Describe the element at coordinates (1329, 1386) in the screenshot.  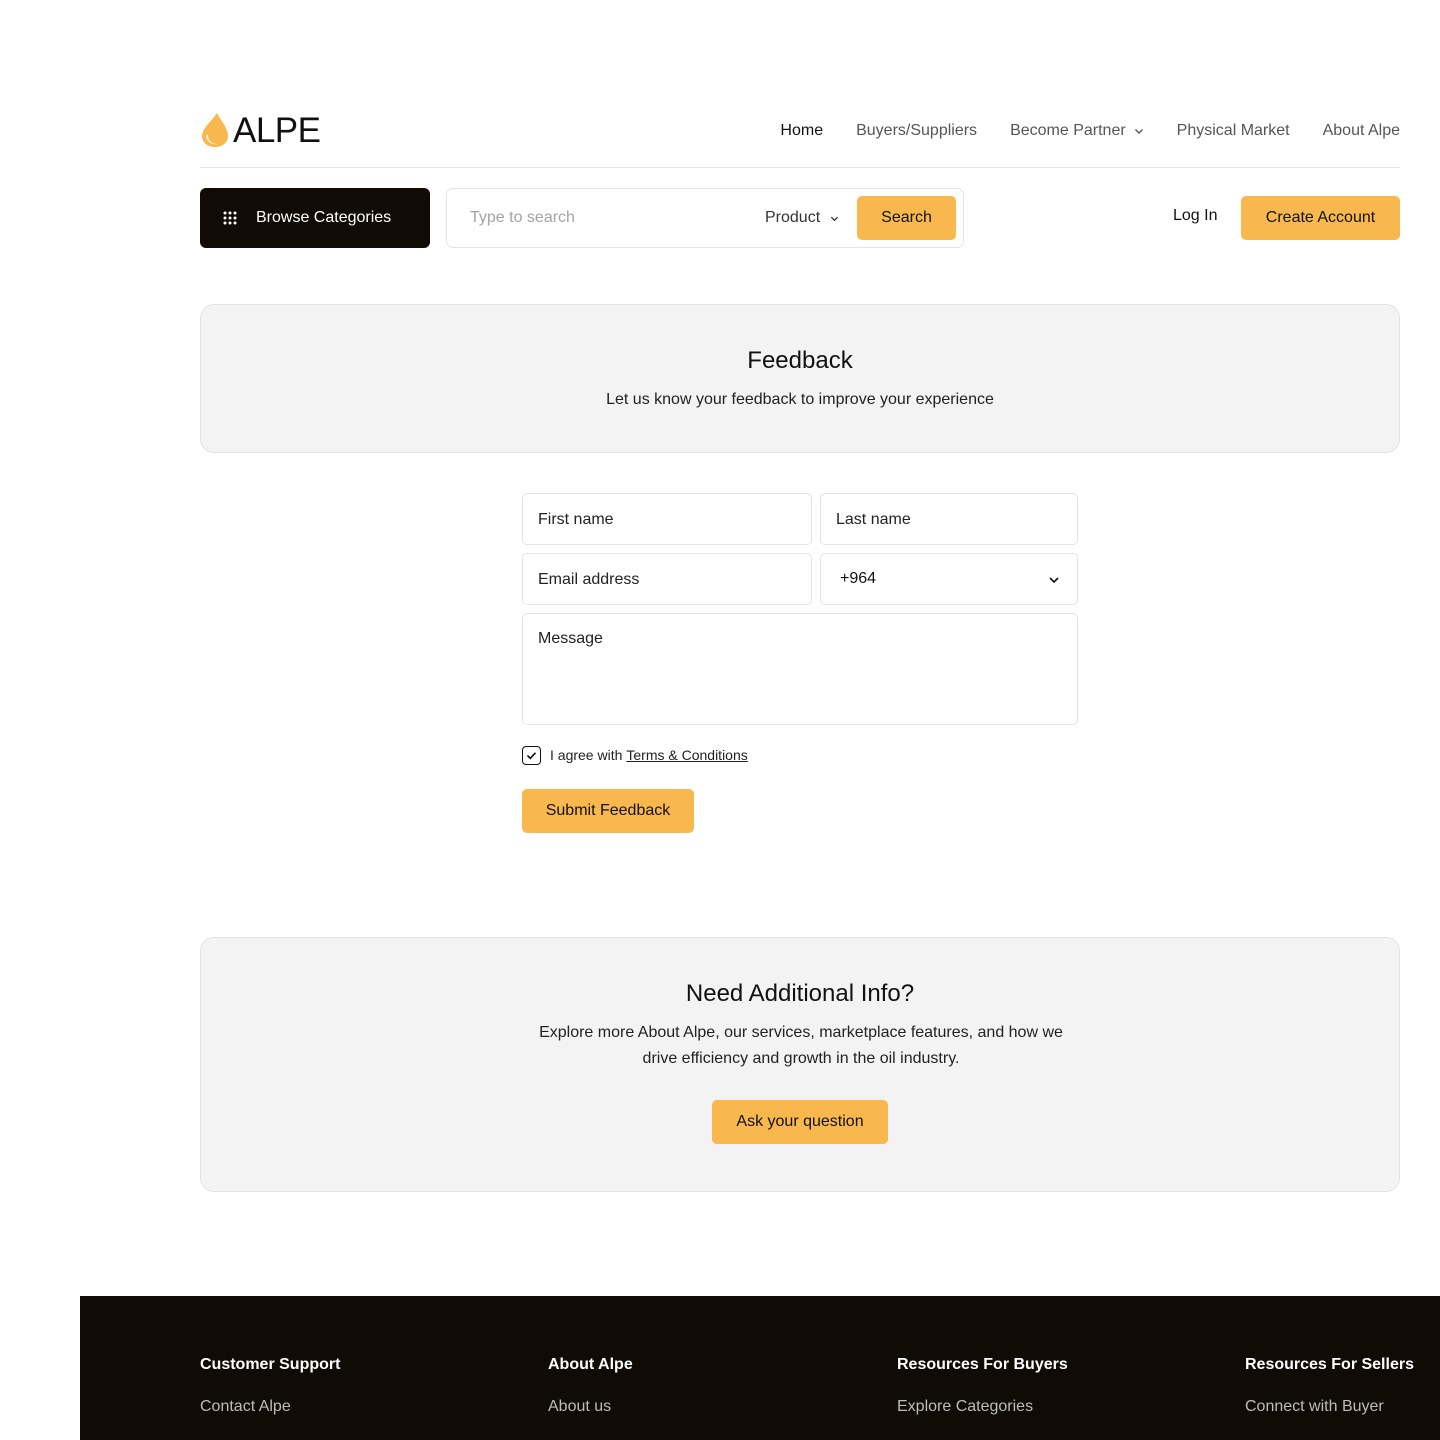
I see `footer-column-resources-sellers: Resources For Sellers Connect with Buyer` at that location.